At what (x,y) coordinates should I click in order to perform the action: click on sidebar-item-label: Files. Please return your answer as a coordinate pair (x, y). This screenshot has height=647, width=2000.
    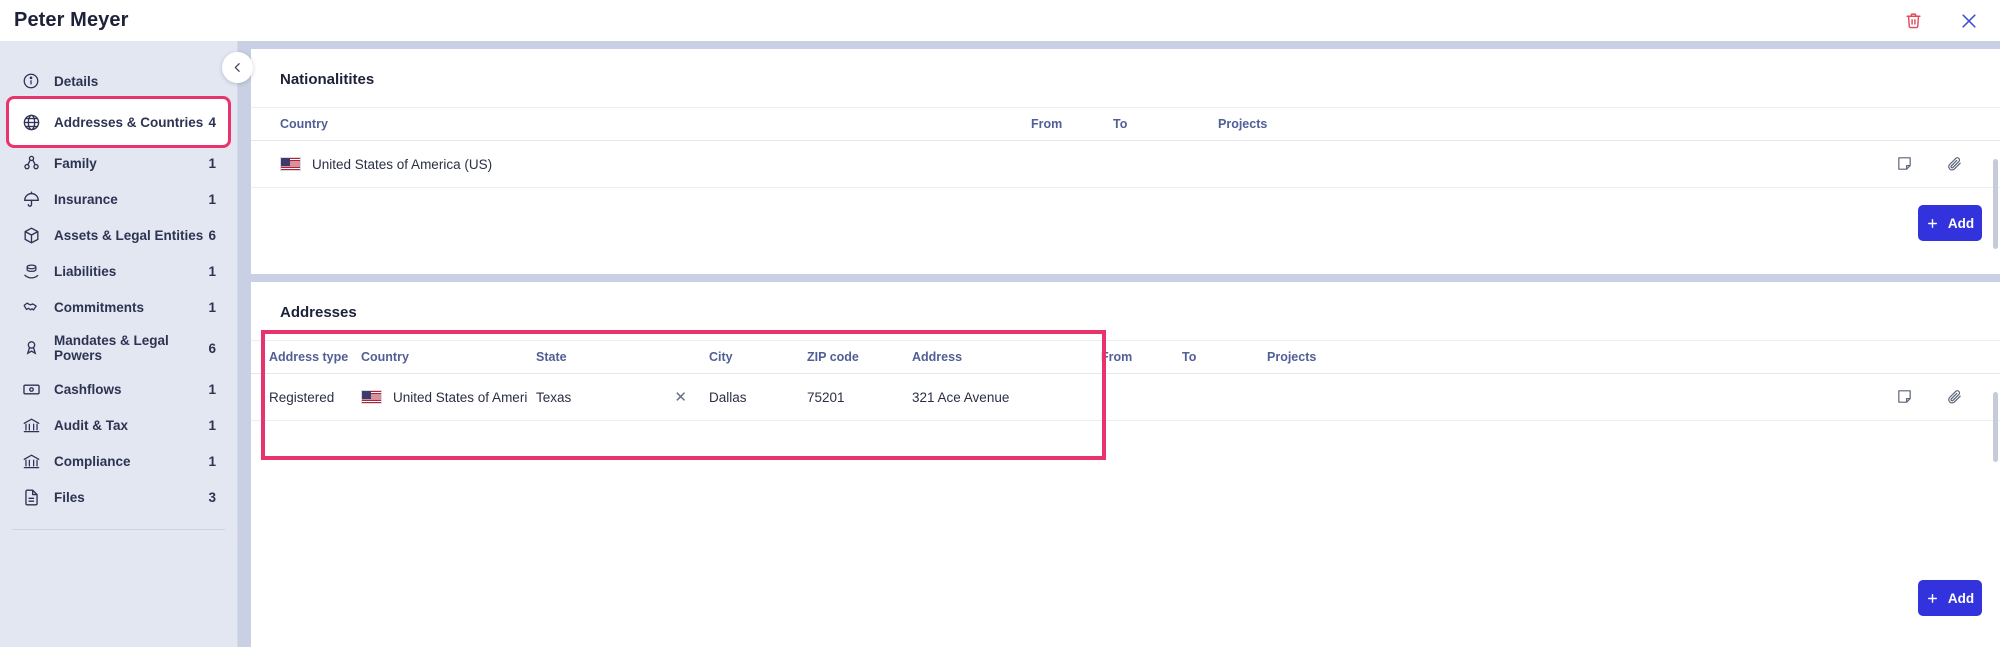
    Looking at the image, I should click on (69, 497).